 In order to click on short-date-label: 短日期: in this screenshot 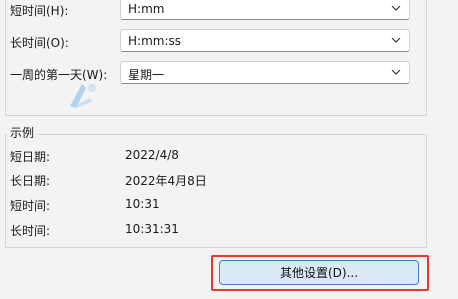, I will do `click(30, 157)`.